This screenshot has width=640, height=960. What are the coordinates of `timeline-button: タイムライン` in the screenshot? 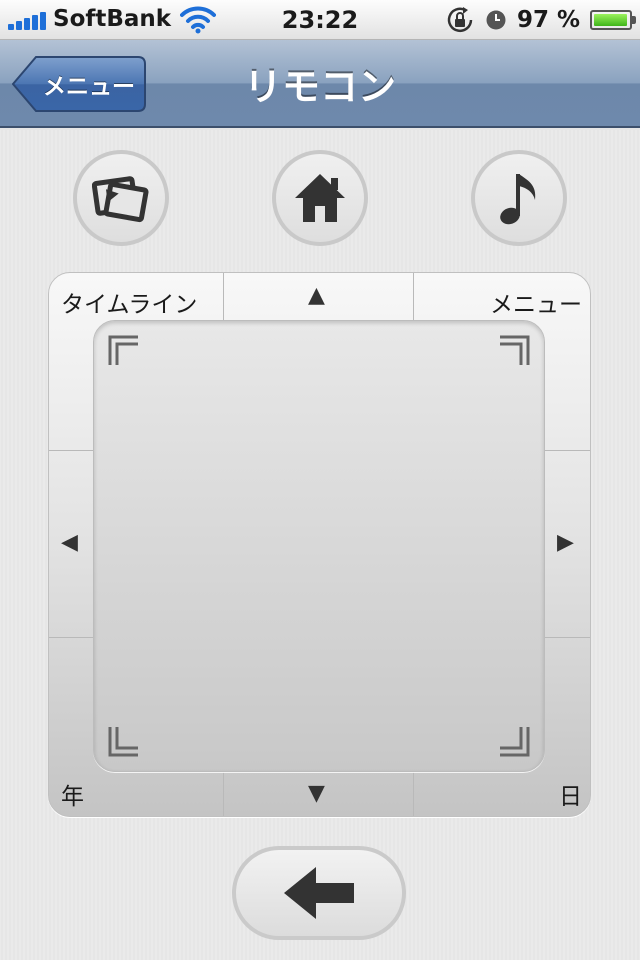 It's located at (136, 296).